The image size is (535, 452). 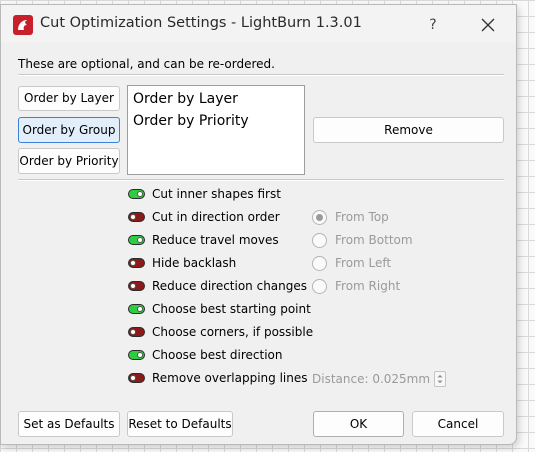 I want to click on distance-field: Distance: 0.025mm, so click(x=379, y=379).